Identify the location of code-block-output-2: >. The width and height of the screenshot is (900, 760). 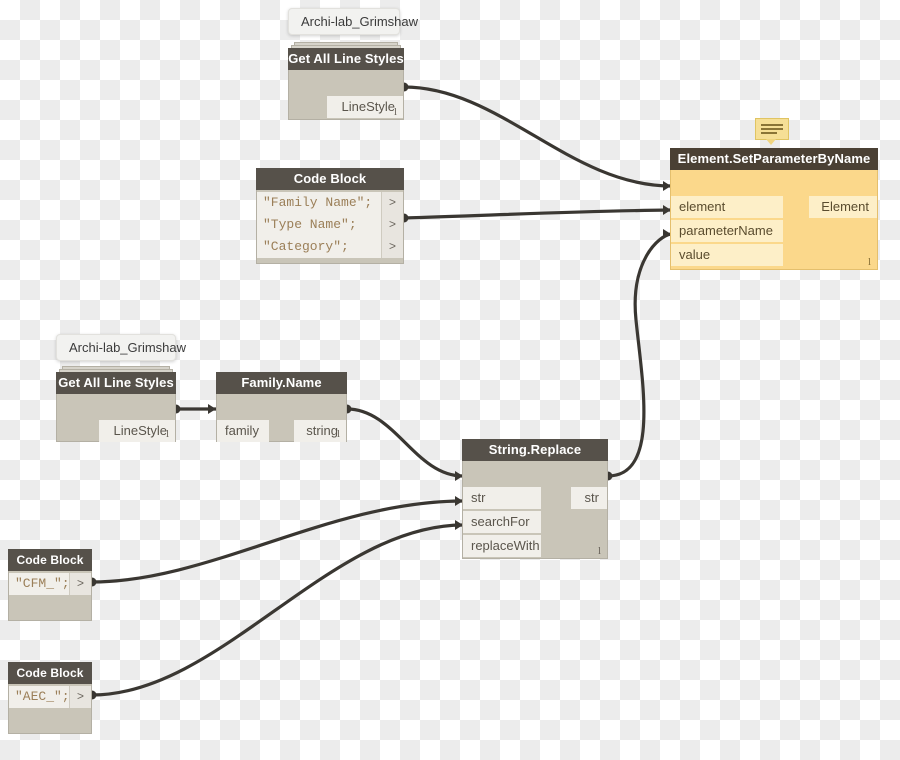
(392, 225).